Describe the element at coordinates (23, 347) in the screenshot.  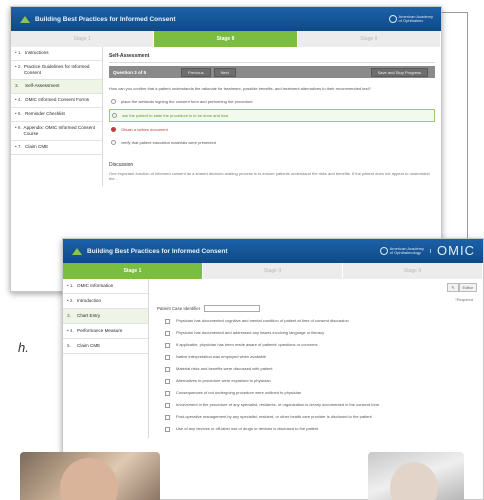
I see `background-text-fragment: h.` at that location.